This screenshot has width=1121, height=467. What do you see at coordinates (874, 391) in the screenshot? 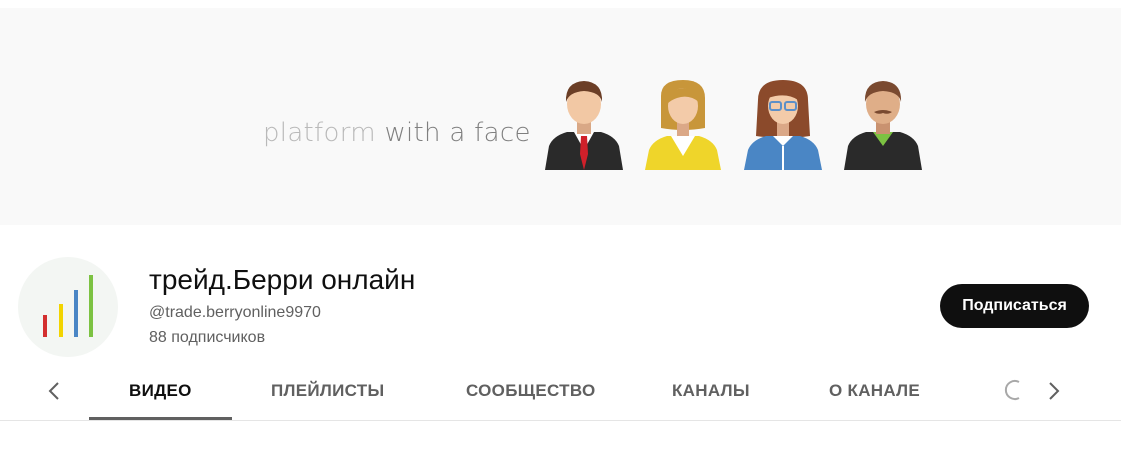
I see `tab-about: О КАНАЛЕ` at bounding box center [874, 391].